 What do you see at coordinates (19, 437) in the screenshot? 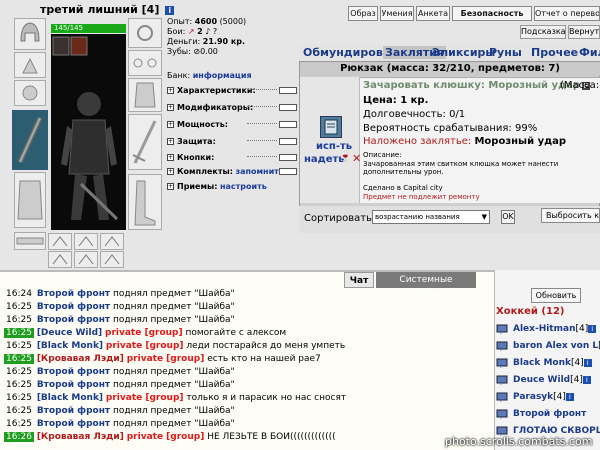
I see `chat-time: 16:26` at bounding box center [19, 437].